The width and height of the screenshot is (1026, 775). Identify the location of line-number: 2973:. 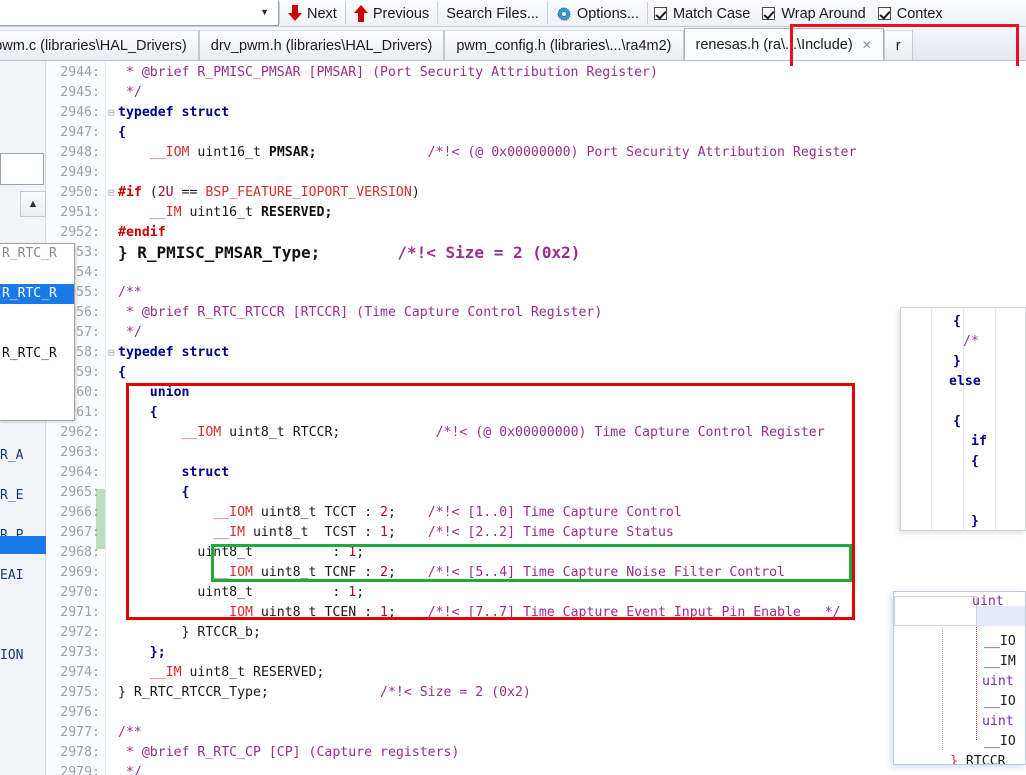
(80, 652).